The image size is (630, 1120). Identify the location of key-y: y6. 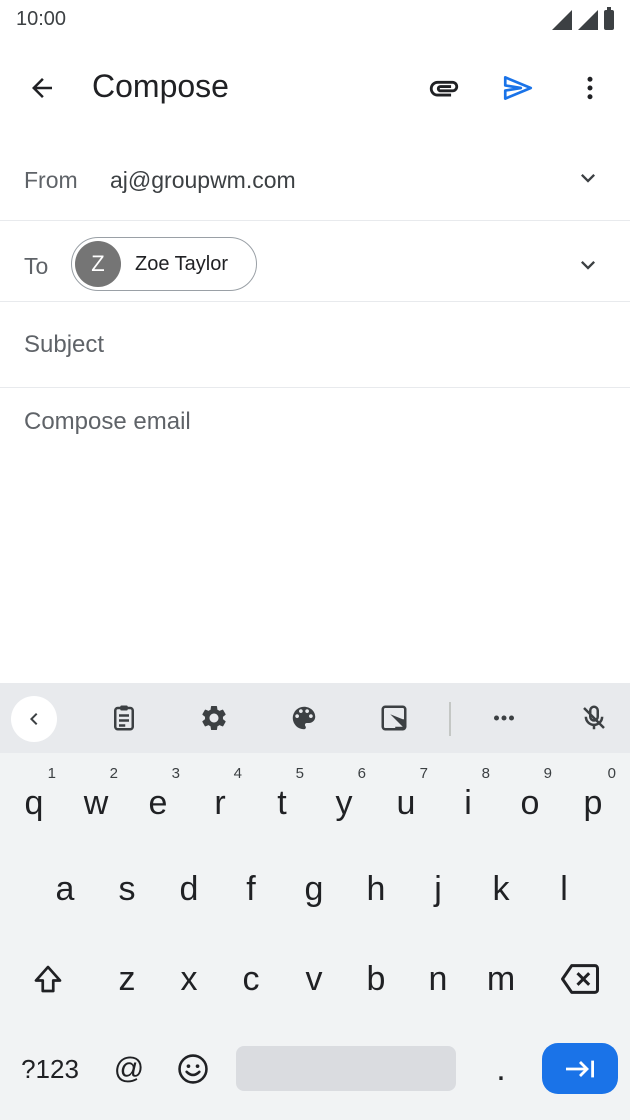
(344, 803).